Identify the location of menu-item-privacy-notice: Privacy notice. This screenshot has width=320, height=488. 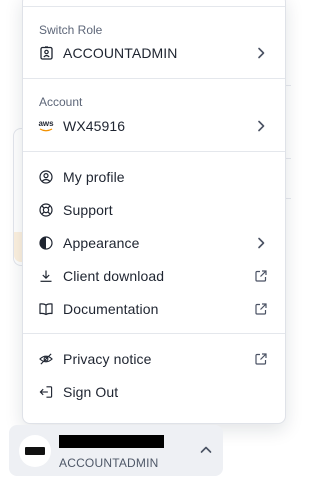
(154, 359).